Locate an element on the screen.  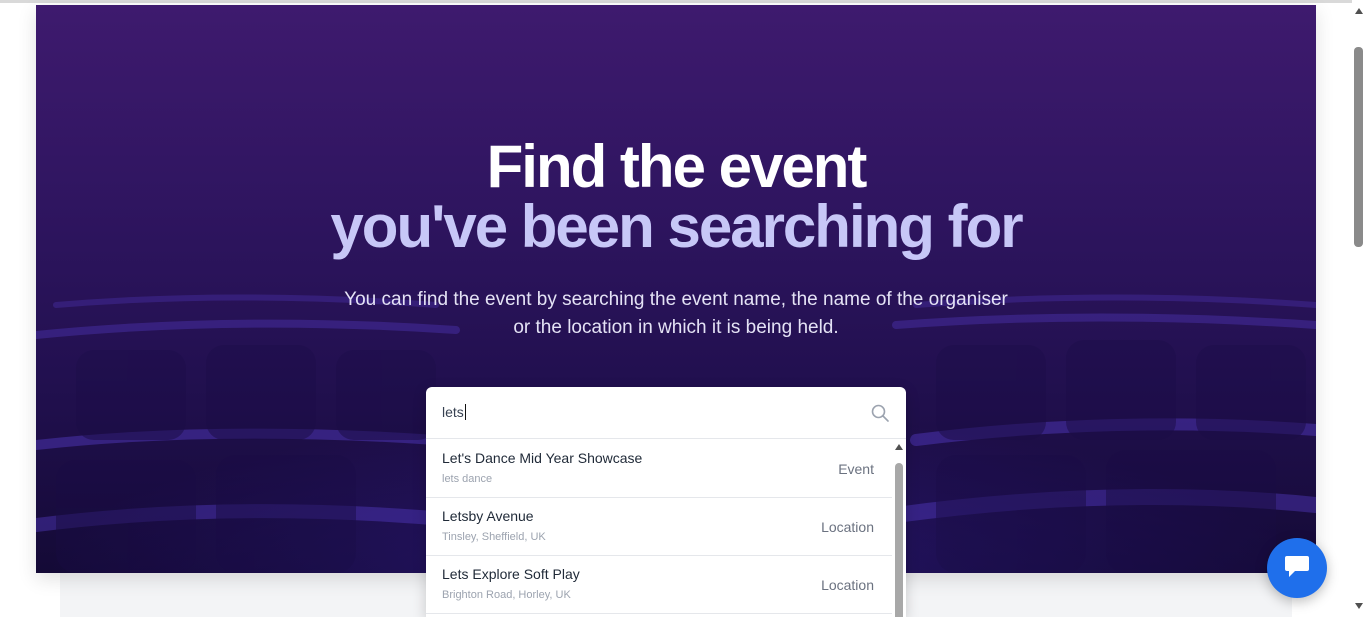
results-scrollbar-thumb is located at coordinates (899, 540).